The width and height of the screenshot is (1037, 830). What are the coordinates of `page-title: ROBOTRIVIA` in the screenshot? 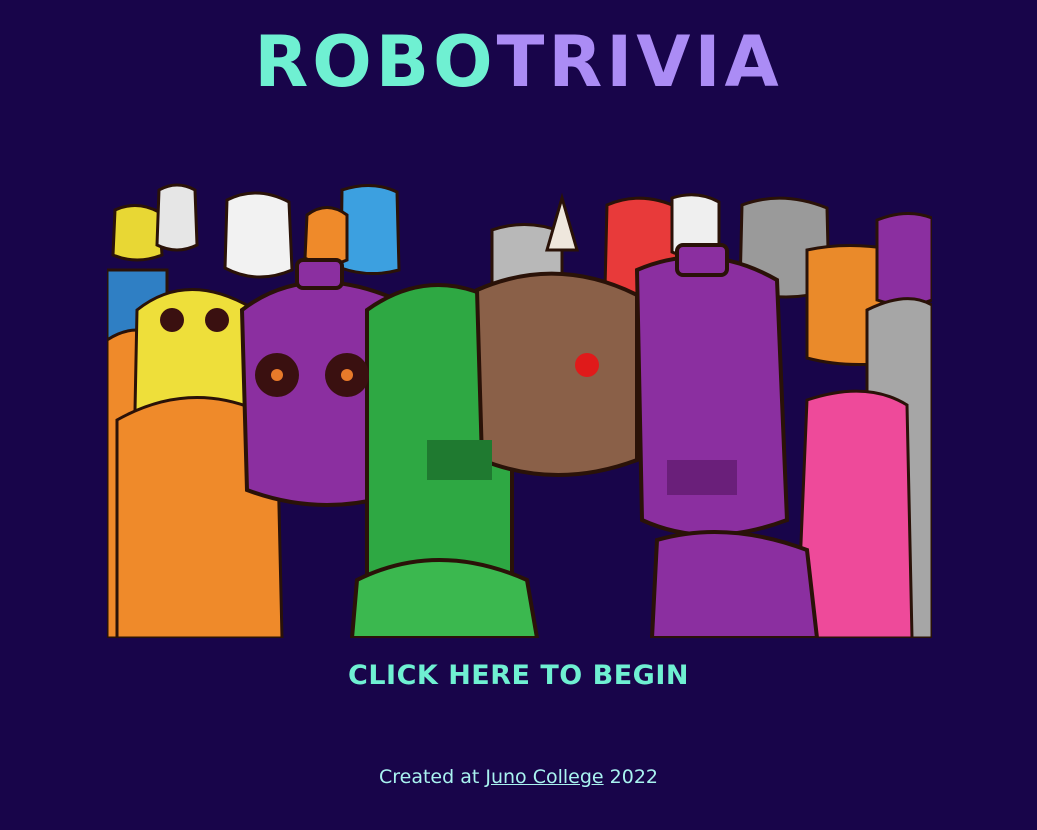 It's located at (518, 62).